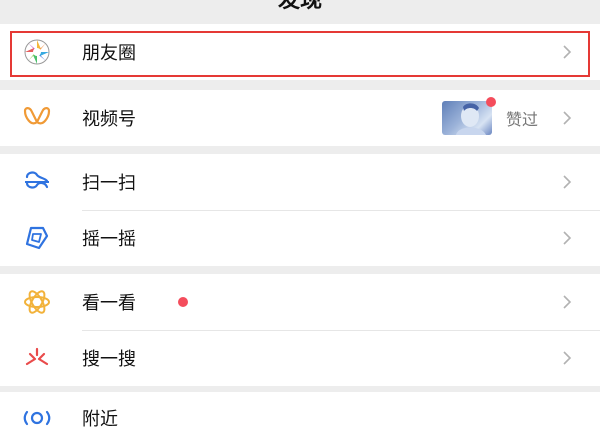 The width and height of the screenshot is (600, 448). What do you see at coordinates (37, 358) in the screenshot?
I see `search-icon` at bounding box center [37, 358].